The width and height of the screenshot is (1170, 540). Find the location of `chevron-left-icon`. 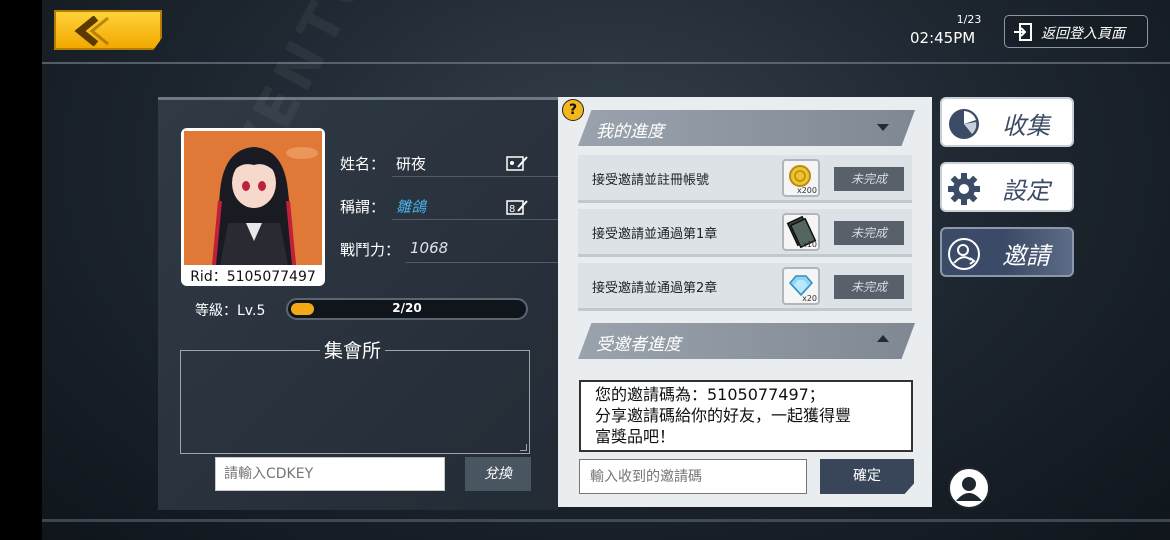

chevron-left-icon is located at coordinates (91, 31).